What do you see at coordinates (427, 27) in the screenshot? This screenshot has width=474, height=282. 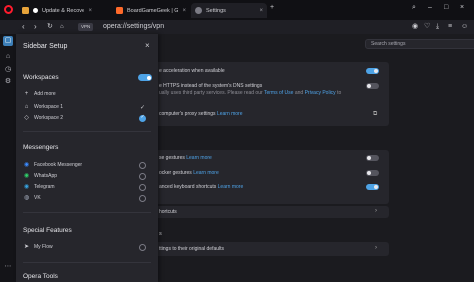 I see `heart-icon: ♡` at bounding box center [427, 27].